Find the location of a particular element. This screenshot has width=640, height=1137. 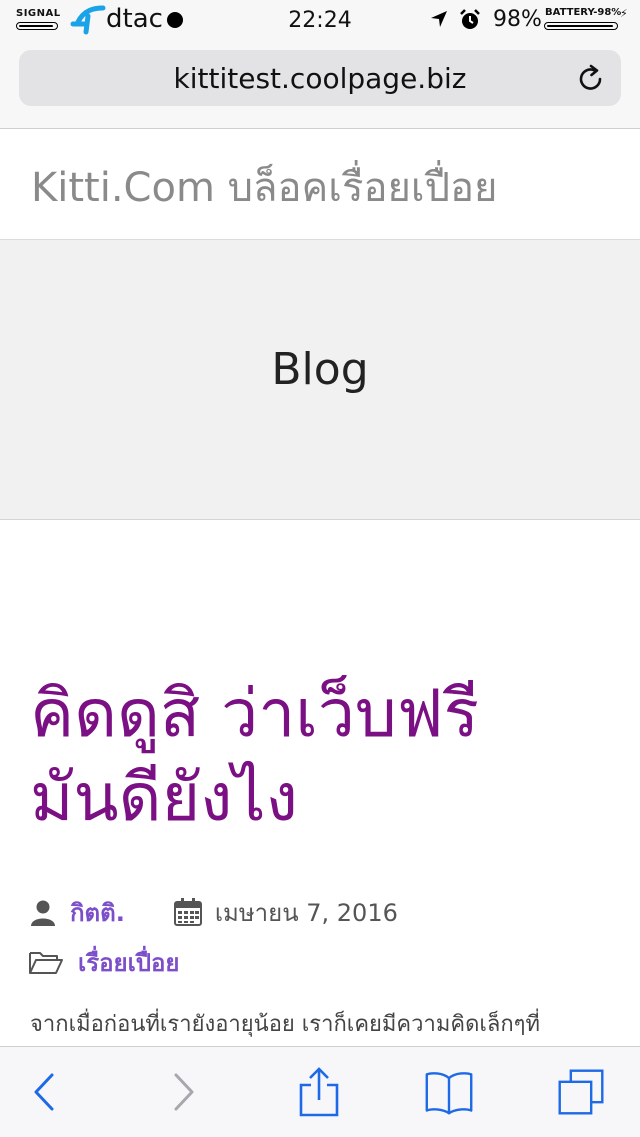

browser-bottom-toolbar is located at coordinates (320, 1091).